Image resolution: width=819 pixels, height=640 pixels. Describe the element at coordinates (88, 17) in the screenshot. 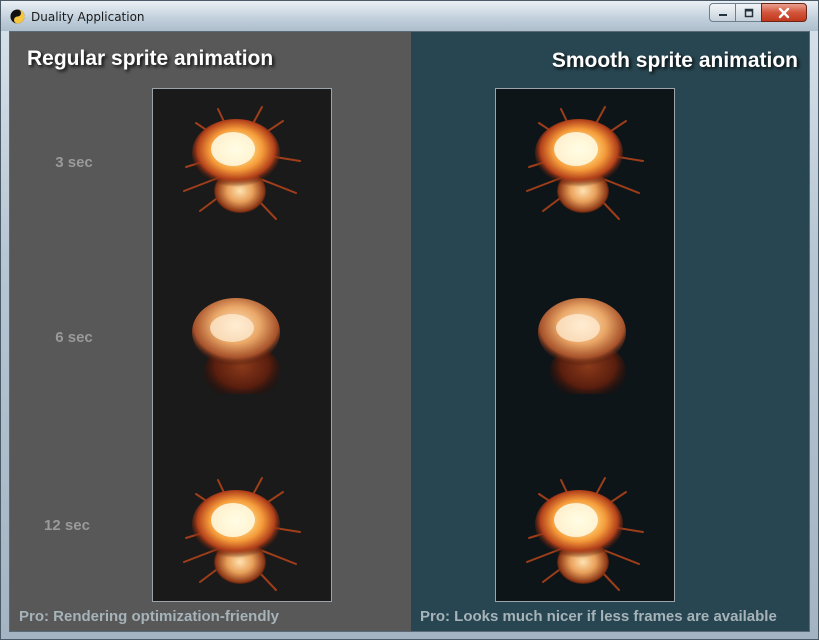

I see `window-title: Duality Application` at that location.